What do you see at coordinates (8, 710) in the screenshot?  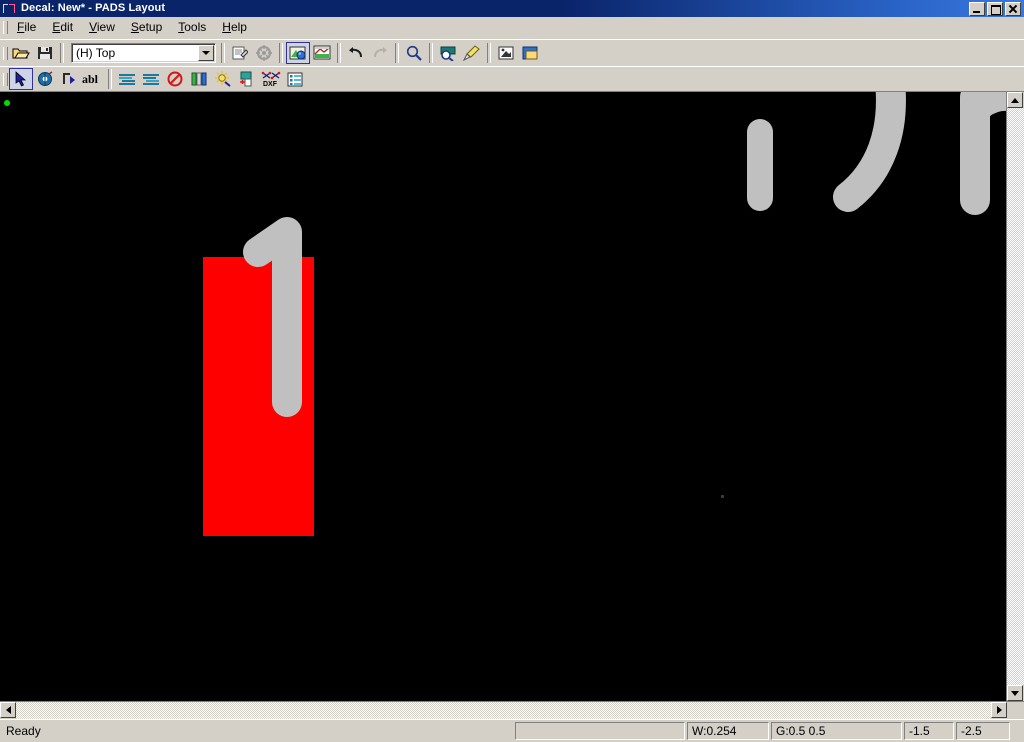 I see `scroll-left-button` at bounding box center [8, 710].